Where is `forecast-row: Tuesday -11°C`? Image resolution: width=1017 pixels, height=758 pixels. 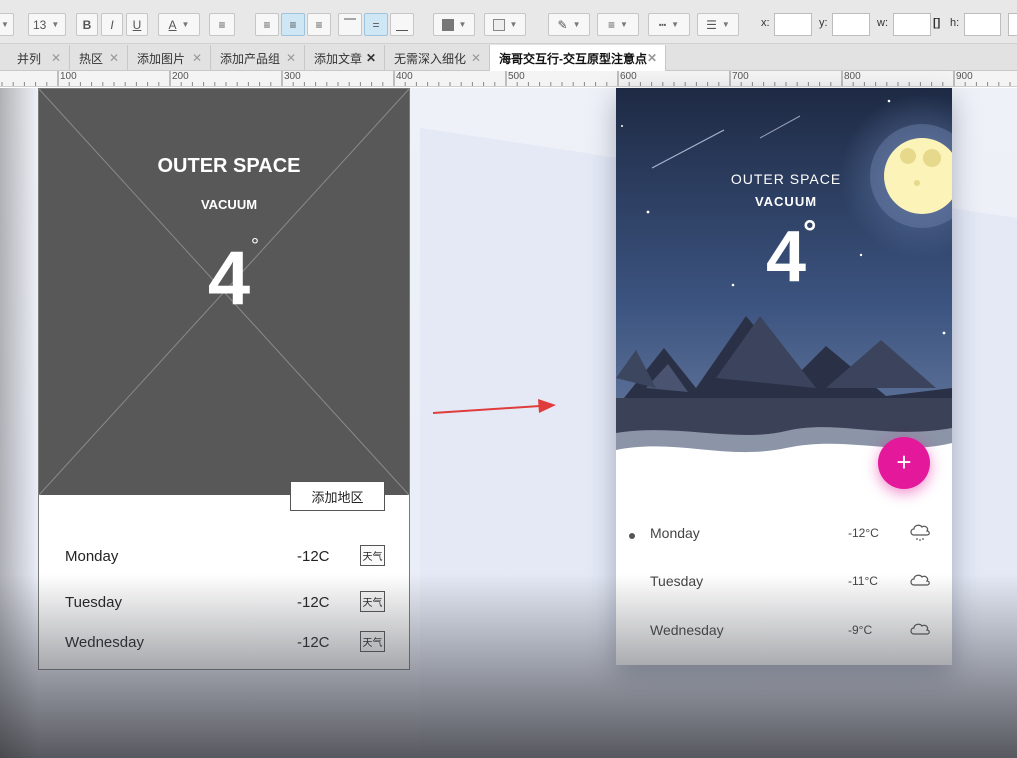
forecast-row: Tuesday -11°C is located at coordinates (784, 585).